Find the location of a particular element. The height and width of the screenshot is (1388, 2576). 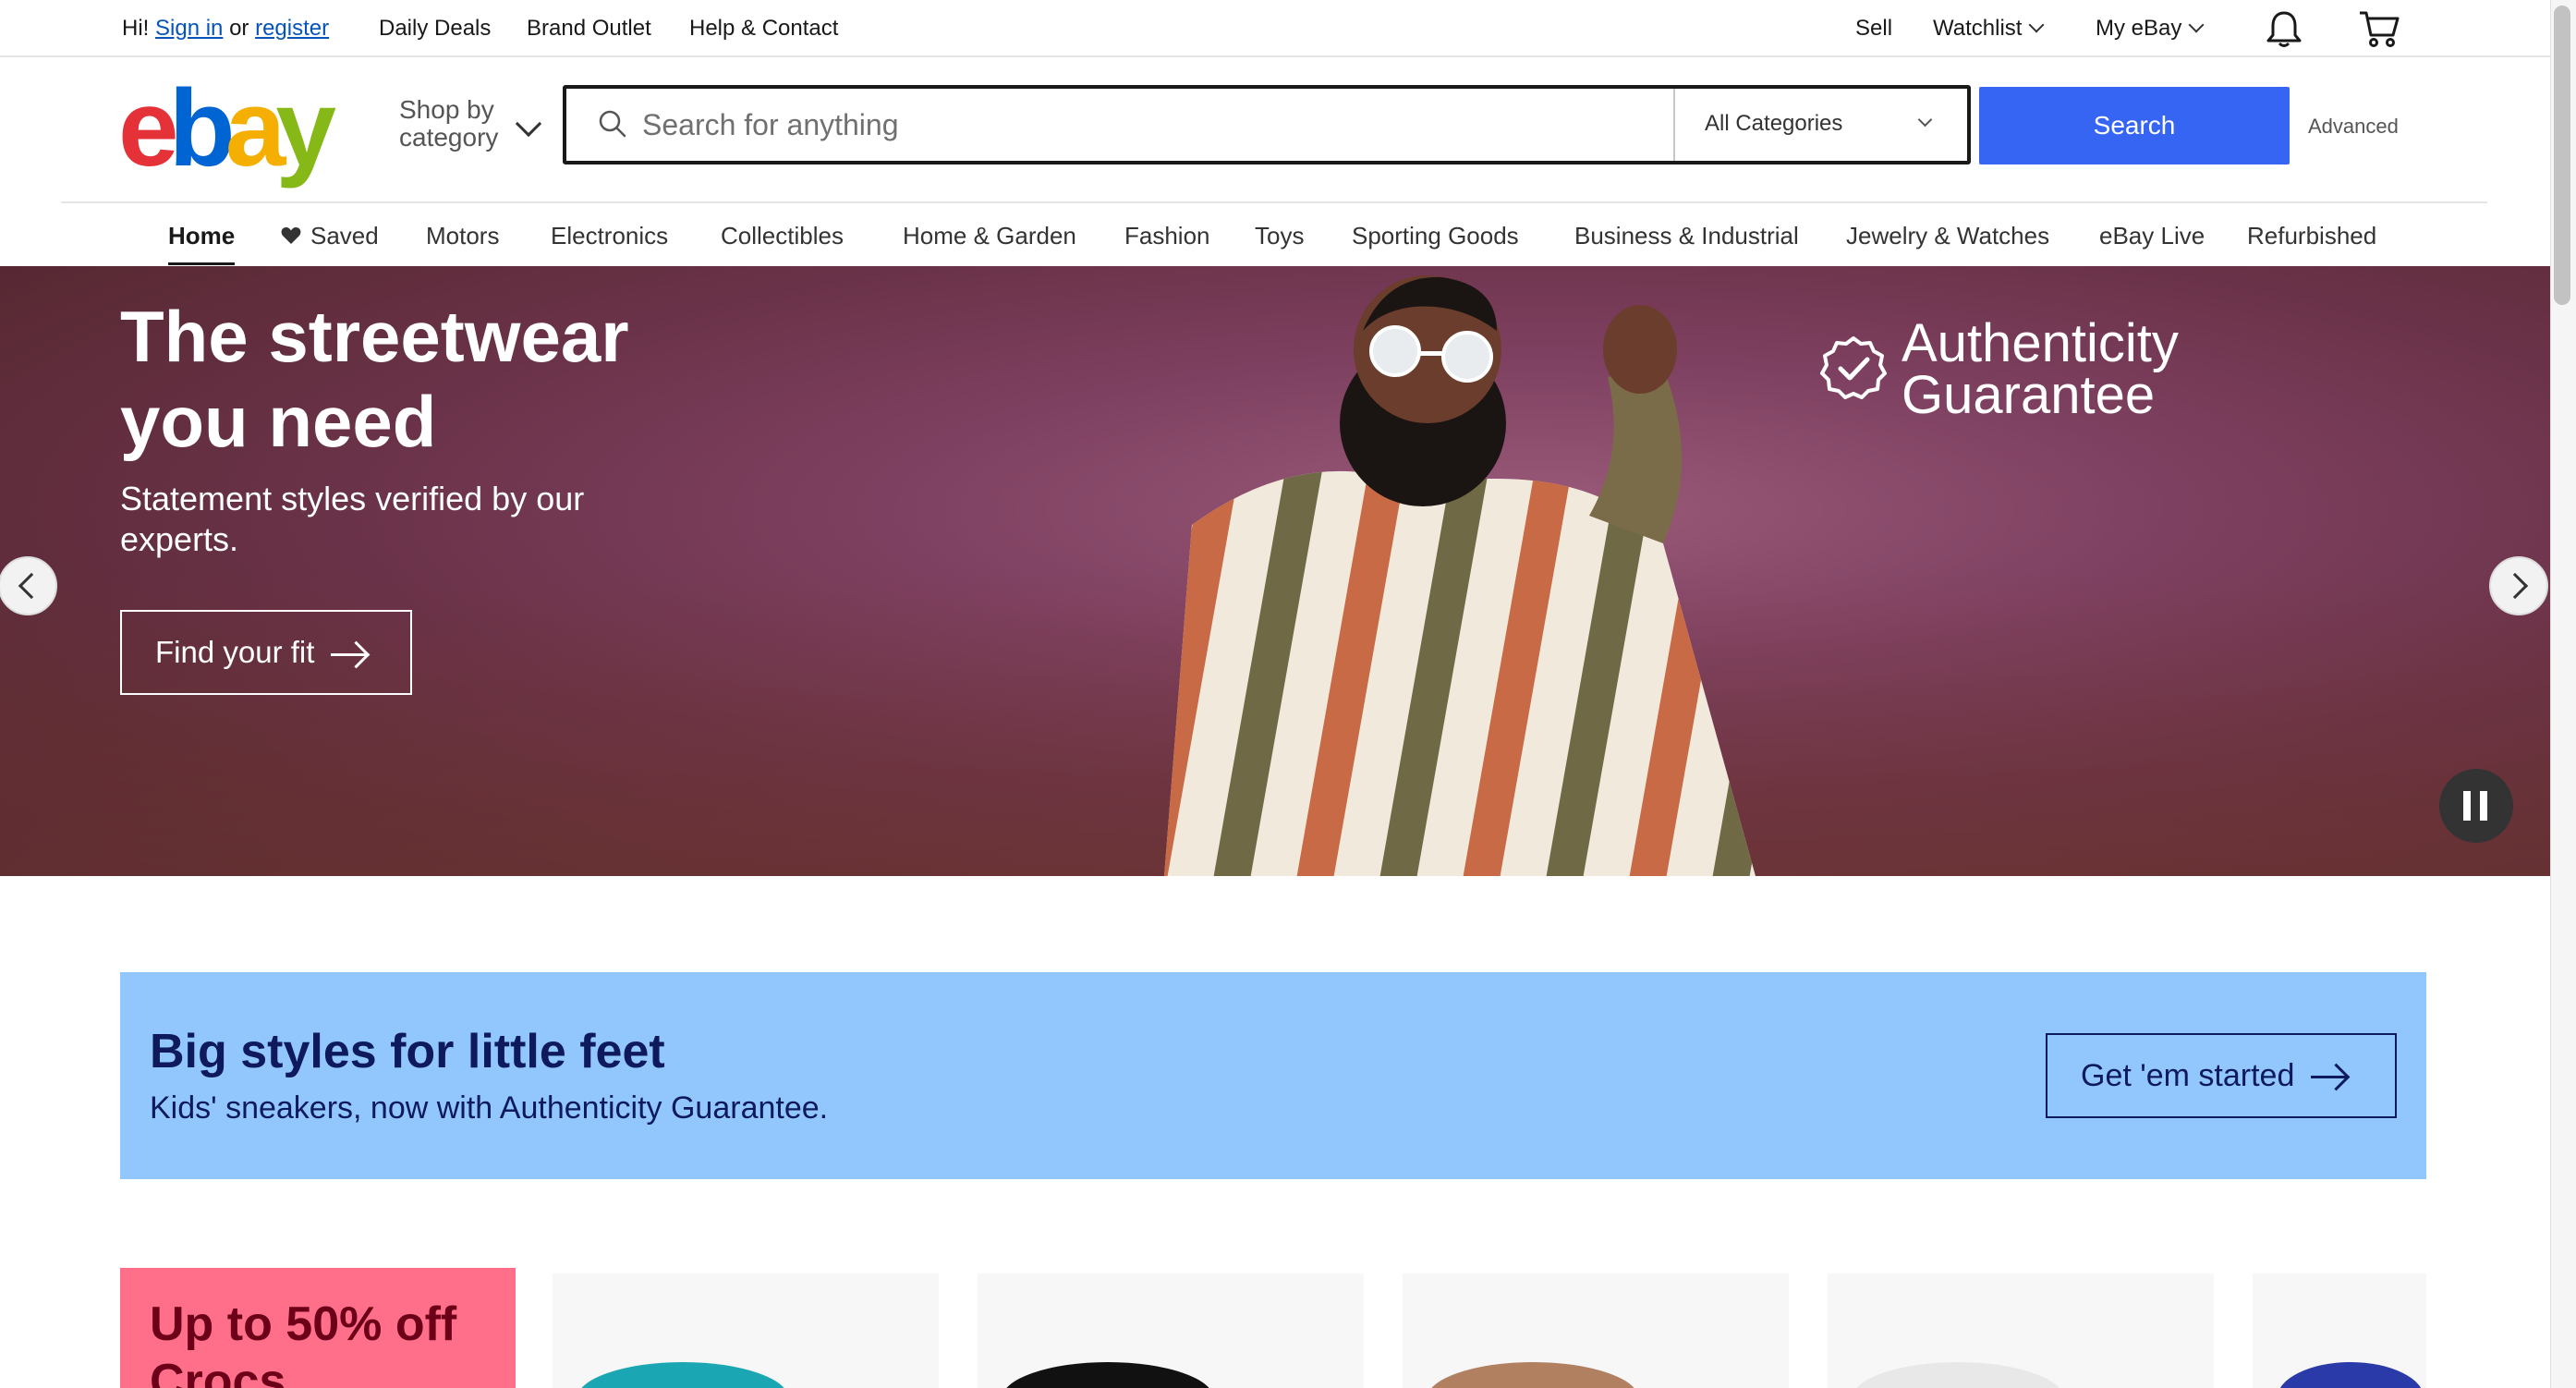

nav-item-ebay-live: eBay Live is located at coordinates (2152, 236).